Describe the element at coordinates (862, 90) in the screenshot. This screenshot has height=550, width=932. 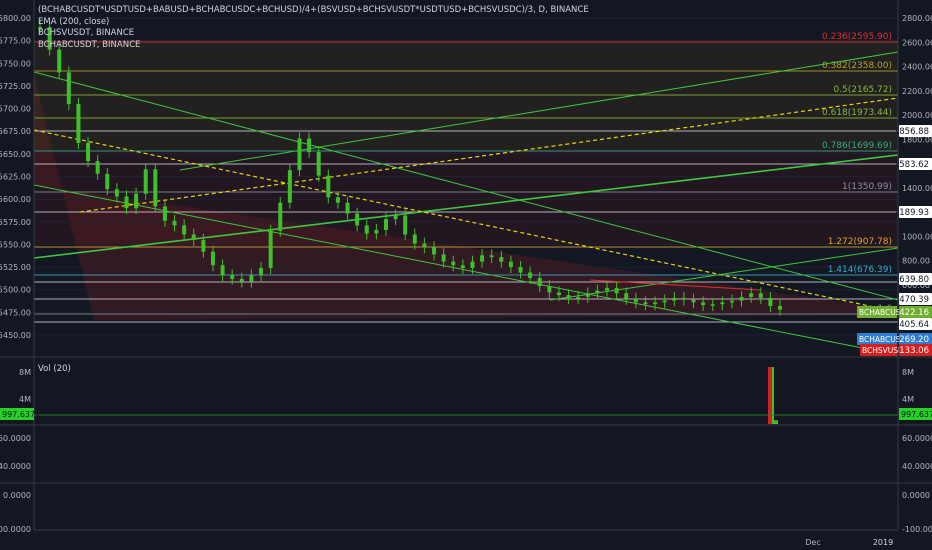
I see `fib-level-label: 0.5(2165.72)` at that location.